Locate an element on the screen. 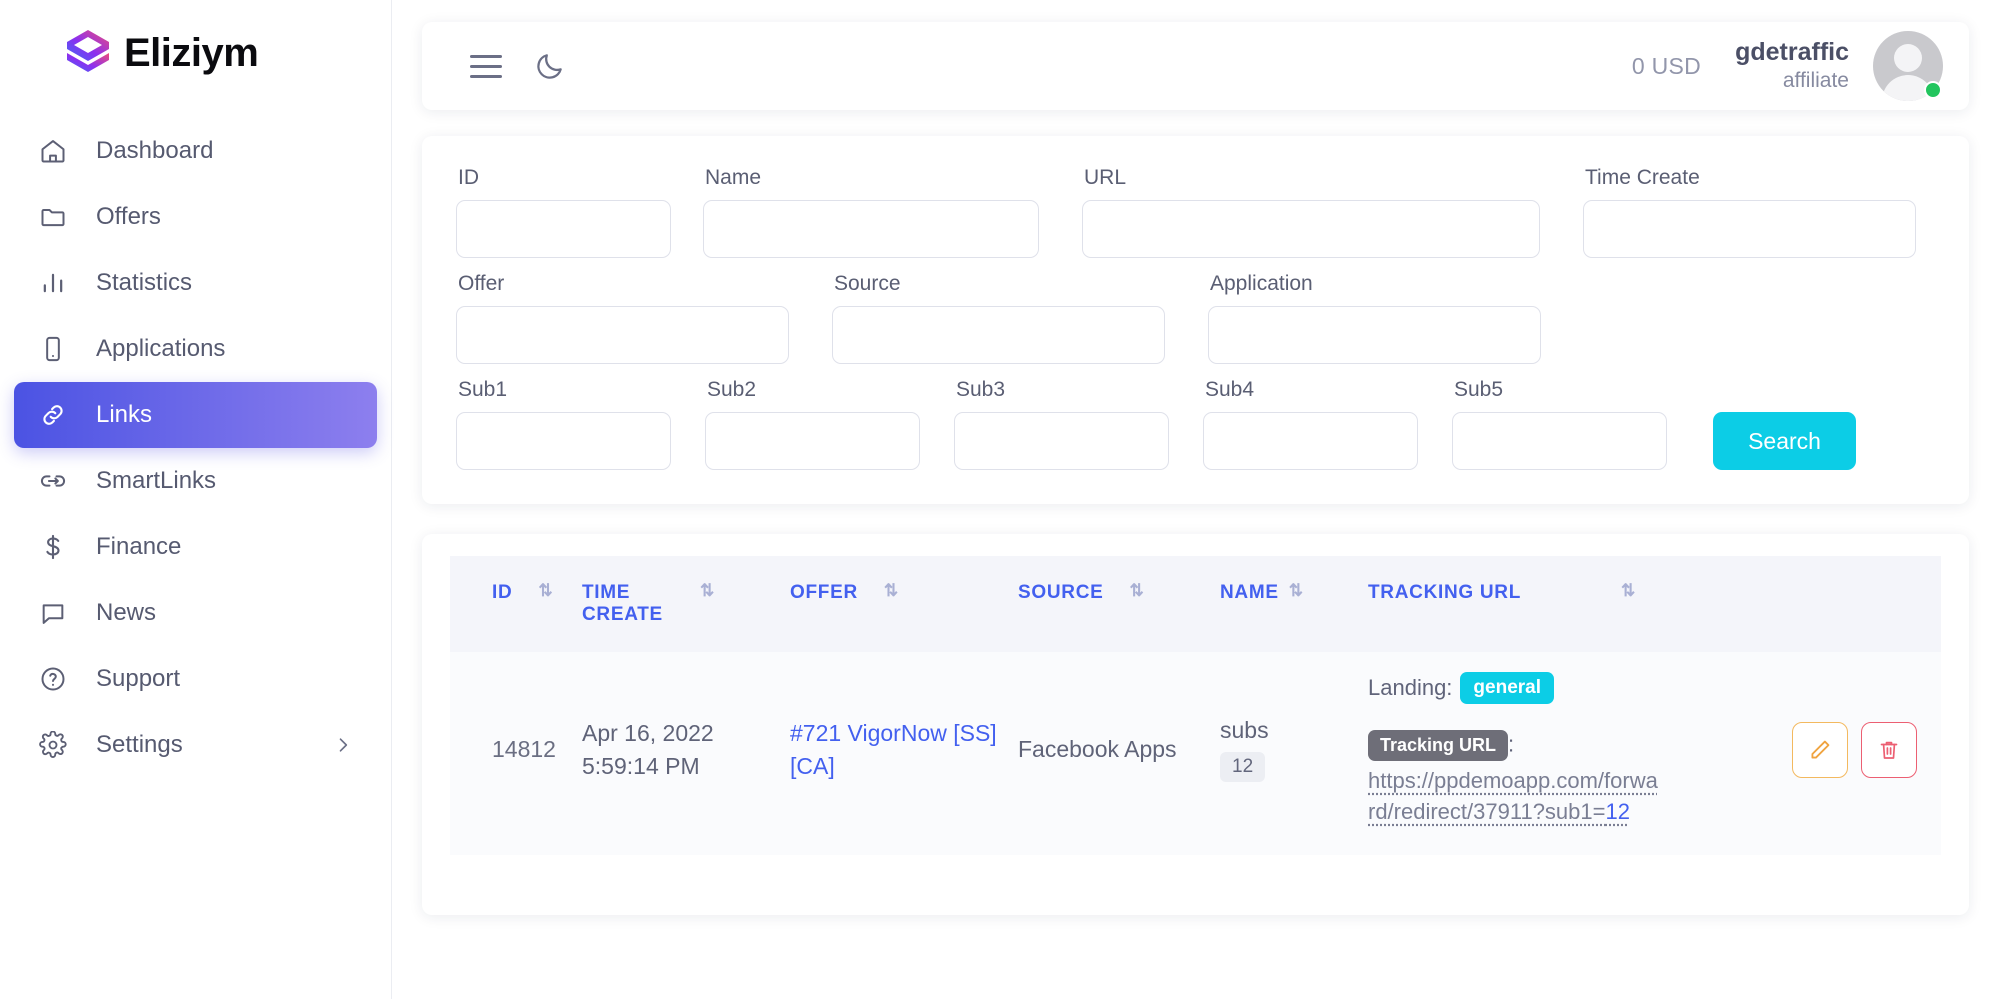 The height and width of the screenshot is (999, 1999). filter-label: URL is located at coordinates (1105, 177).